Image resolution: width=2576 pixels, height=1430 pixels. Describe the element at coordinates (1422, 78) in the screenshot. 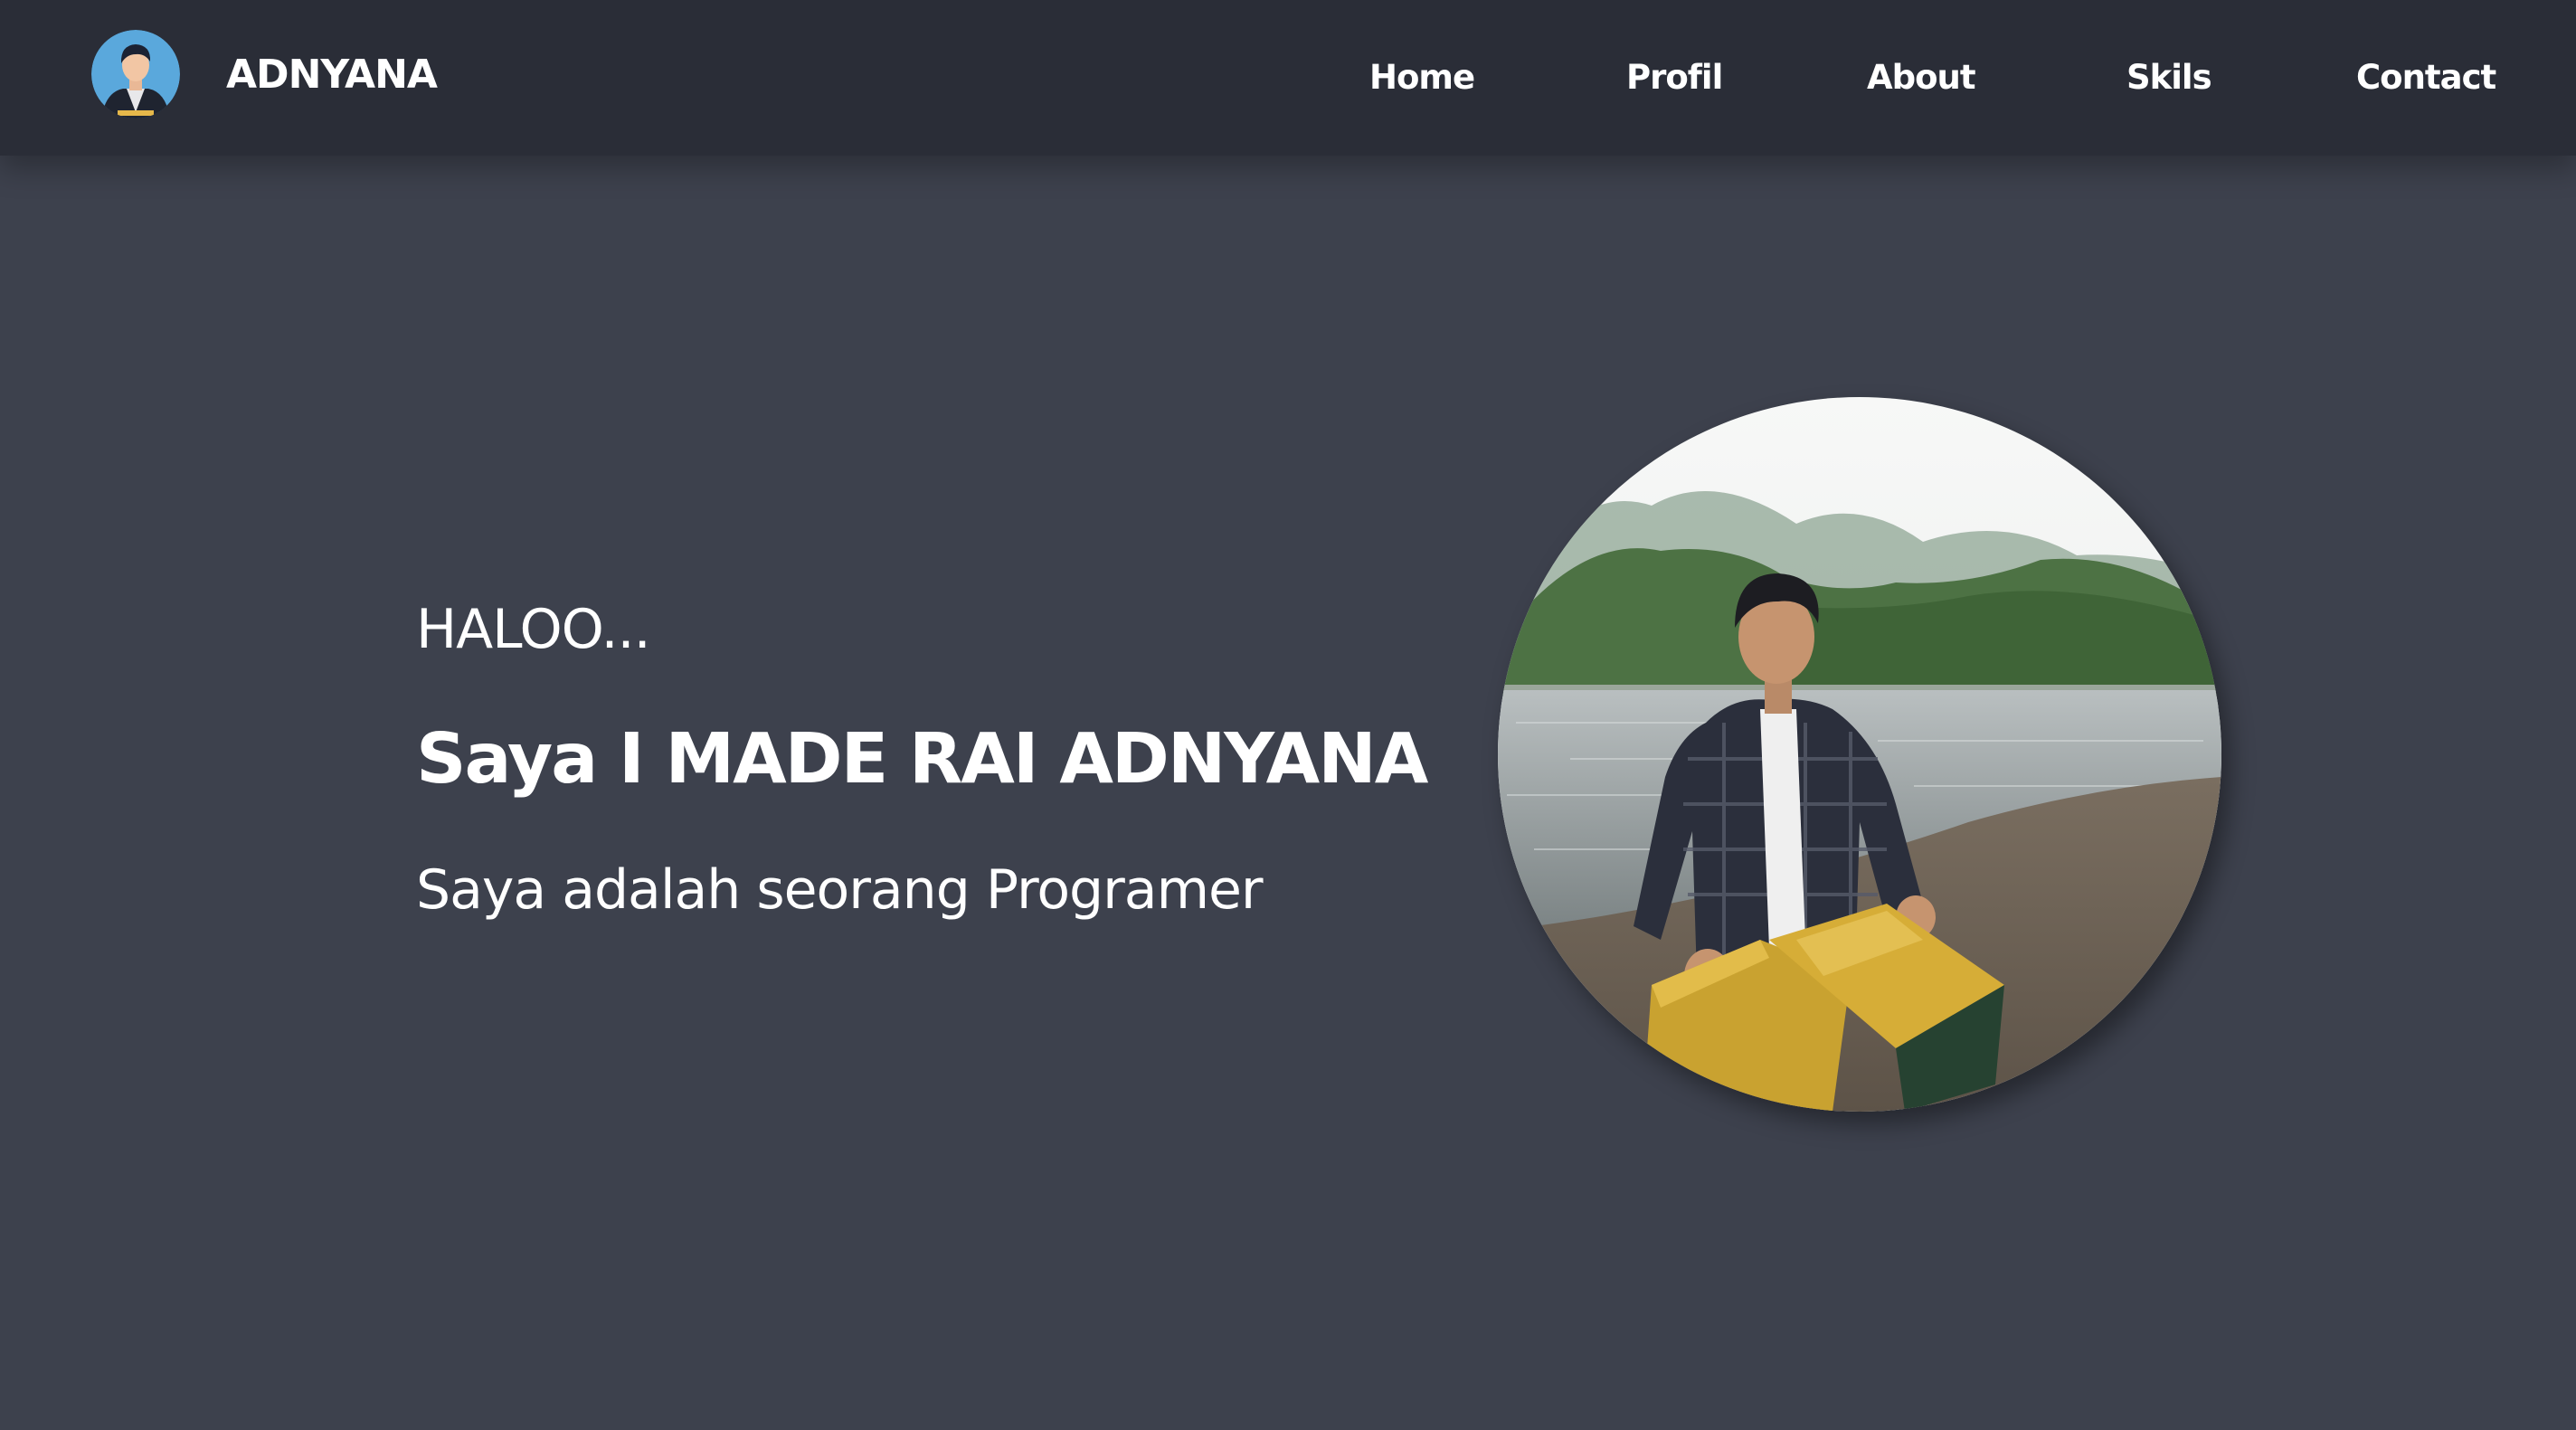

I see `nav-home: Home` at that location.